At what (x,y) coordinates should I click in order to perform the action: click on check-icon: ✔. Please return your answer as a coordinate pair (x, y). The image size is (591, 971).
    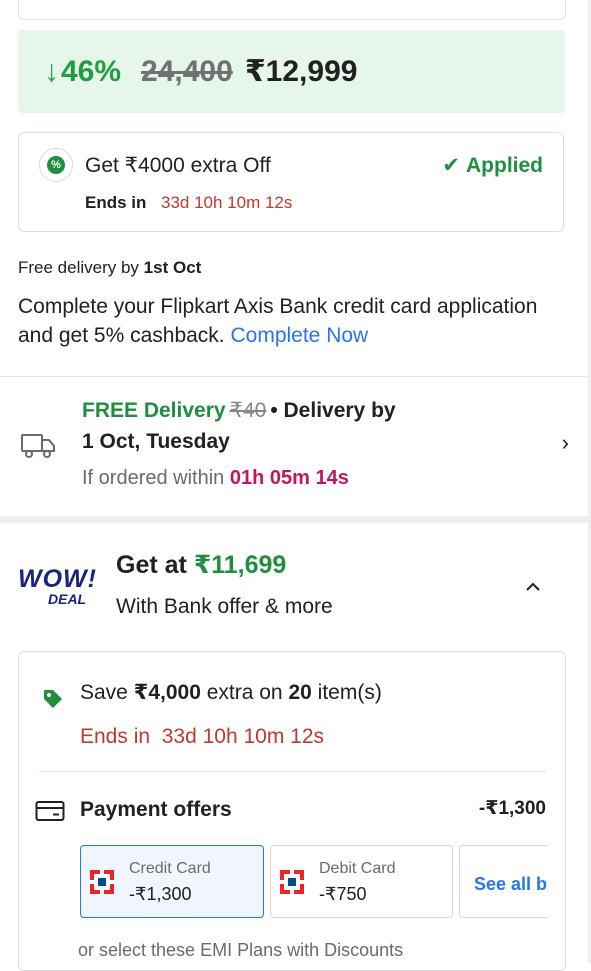
    Looking at the image, I should click on (451, 165).